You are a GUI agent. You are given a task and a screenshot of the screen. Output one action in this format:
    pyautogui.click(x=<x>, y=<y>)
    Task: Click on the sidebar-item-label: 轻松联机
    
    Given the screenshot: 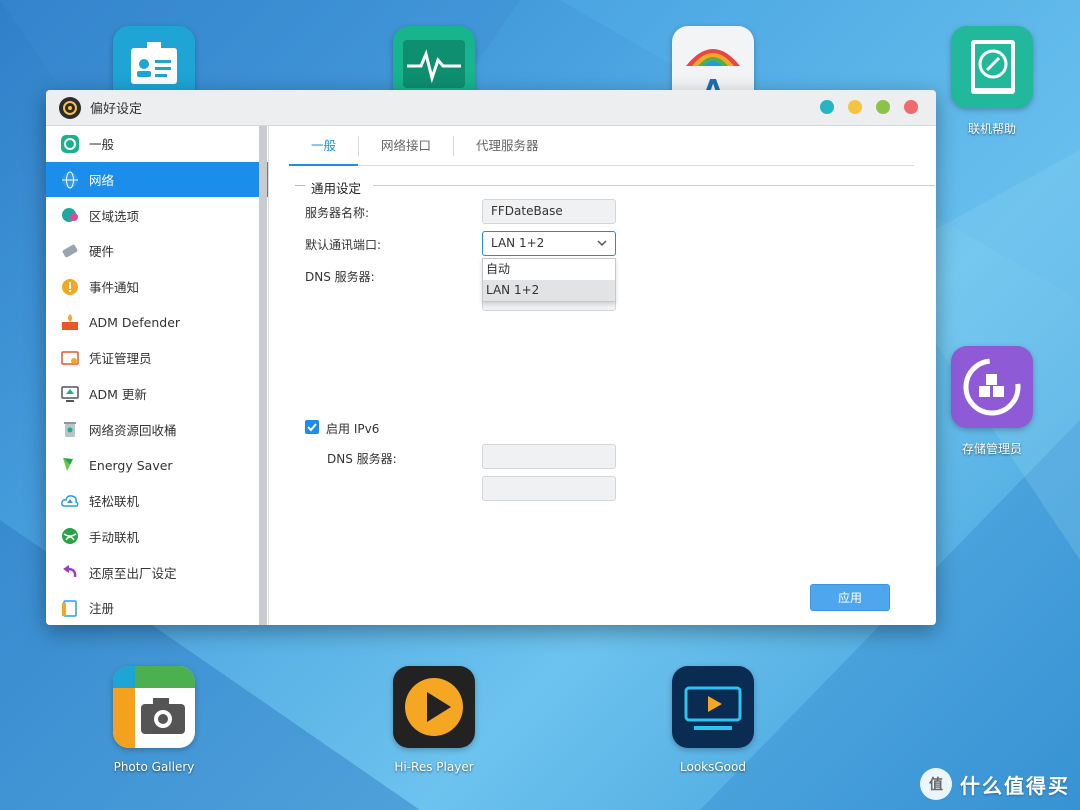 What is the action you would take?
    pyautogui.click(x=114, y=502)
    